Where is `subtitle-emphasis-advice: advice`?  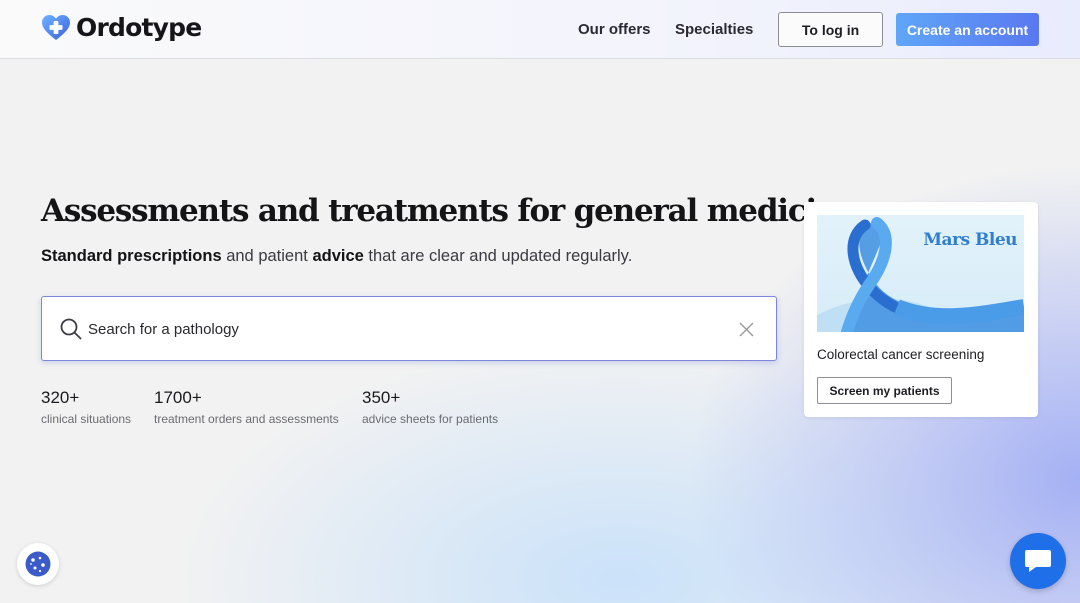 subtitle-emphasis-advice: advice is located at coordinates (338, 256).